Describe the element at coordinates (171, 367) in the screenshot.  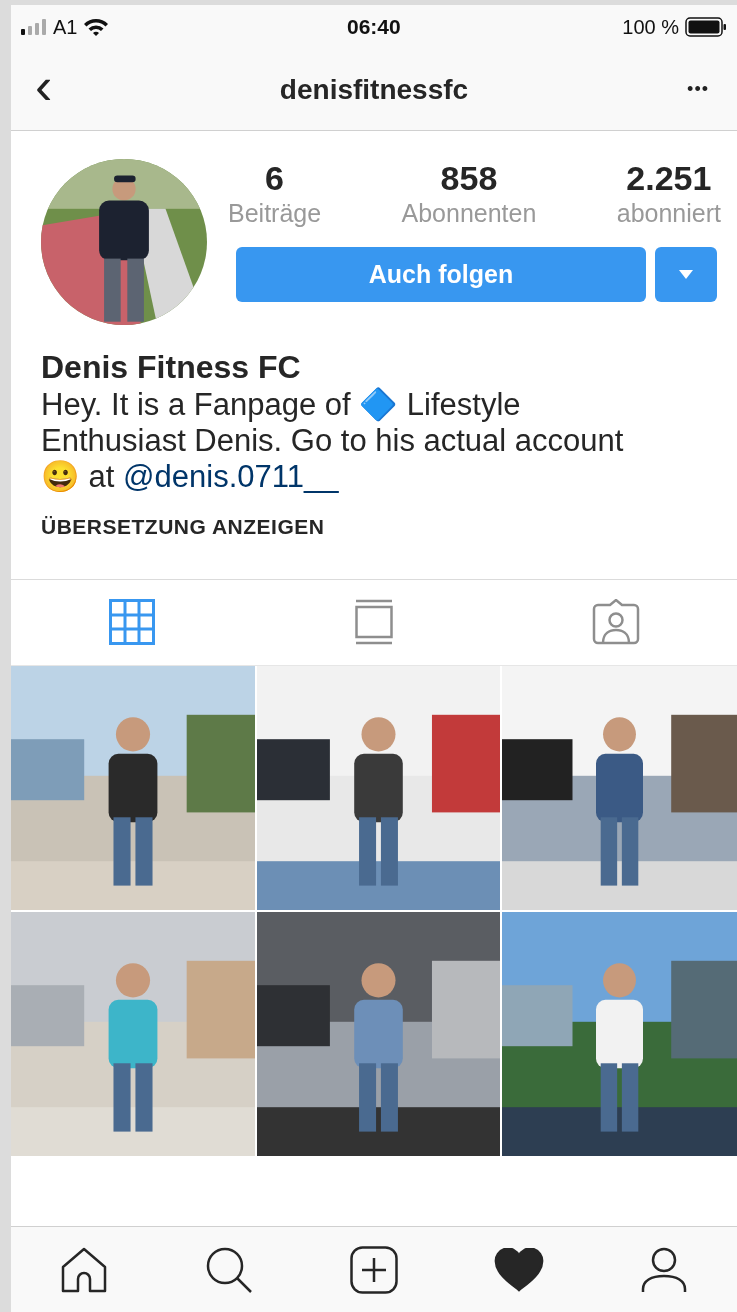
I see `profile-name: Denis Fitness FC` at that location.